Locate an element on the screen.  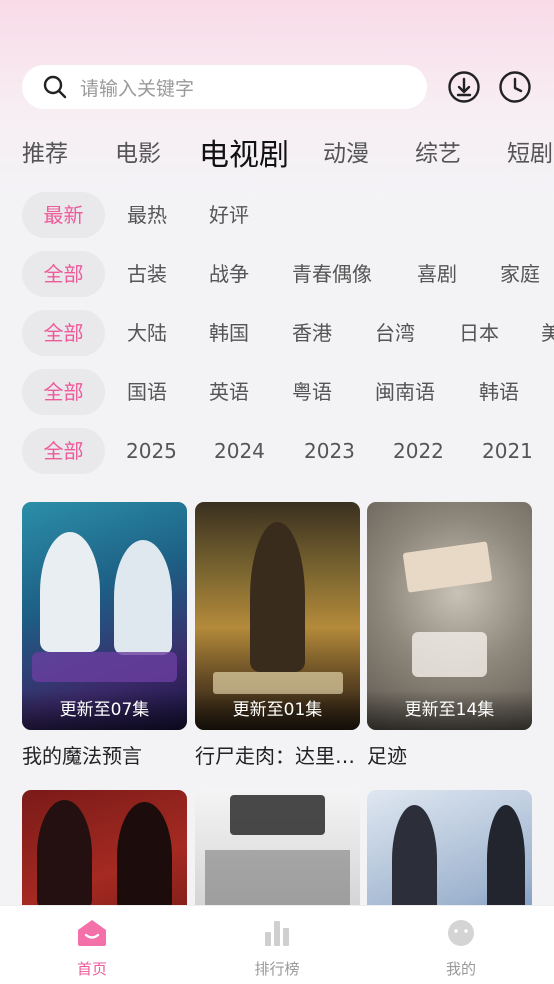
tab-anime: 动漫 is located at coordinates (346, 151).